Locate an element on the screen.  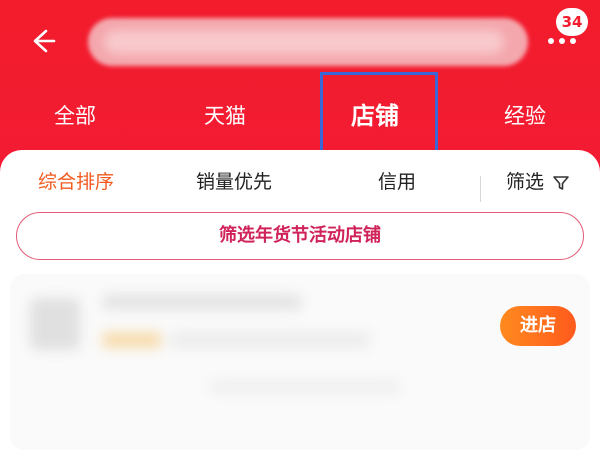
tab-all: 全部 is located at coordinates (75, 116).